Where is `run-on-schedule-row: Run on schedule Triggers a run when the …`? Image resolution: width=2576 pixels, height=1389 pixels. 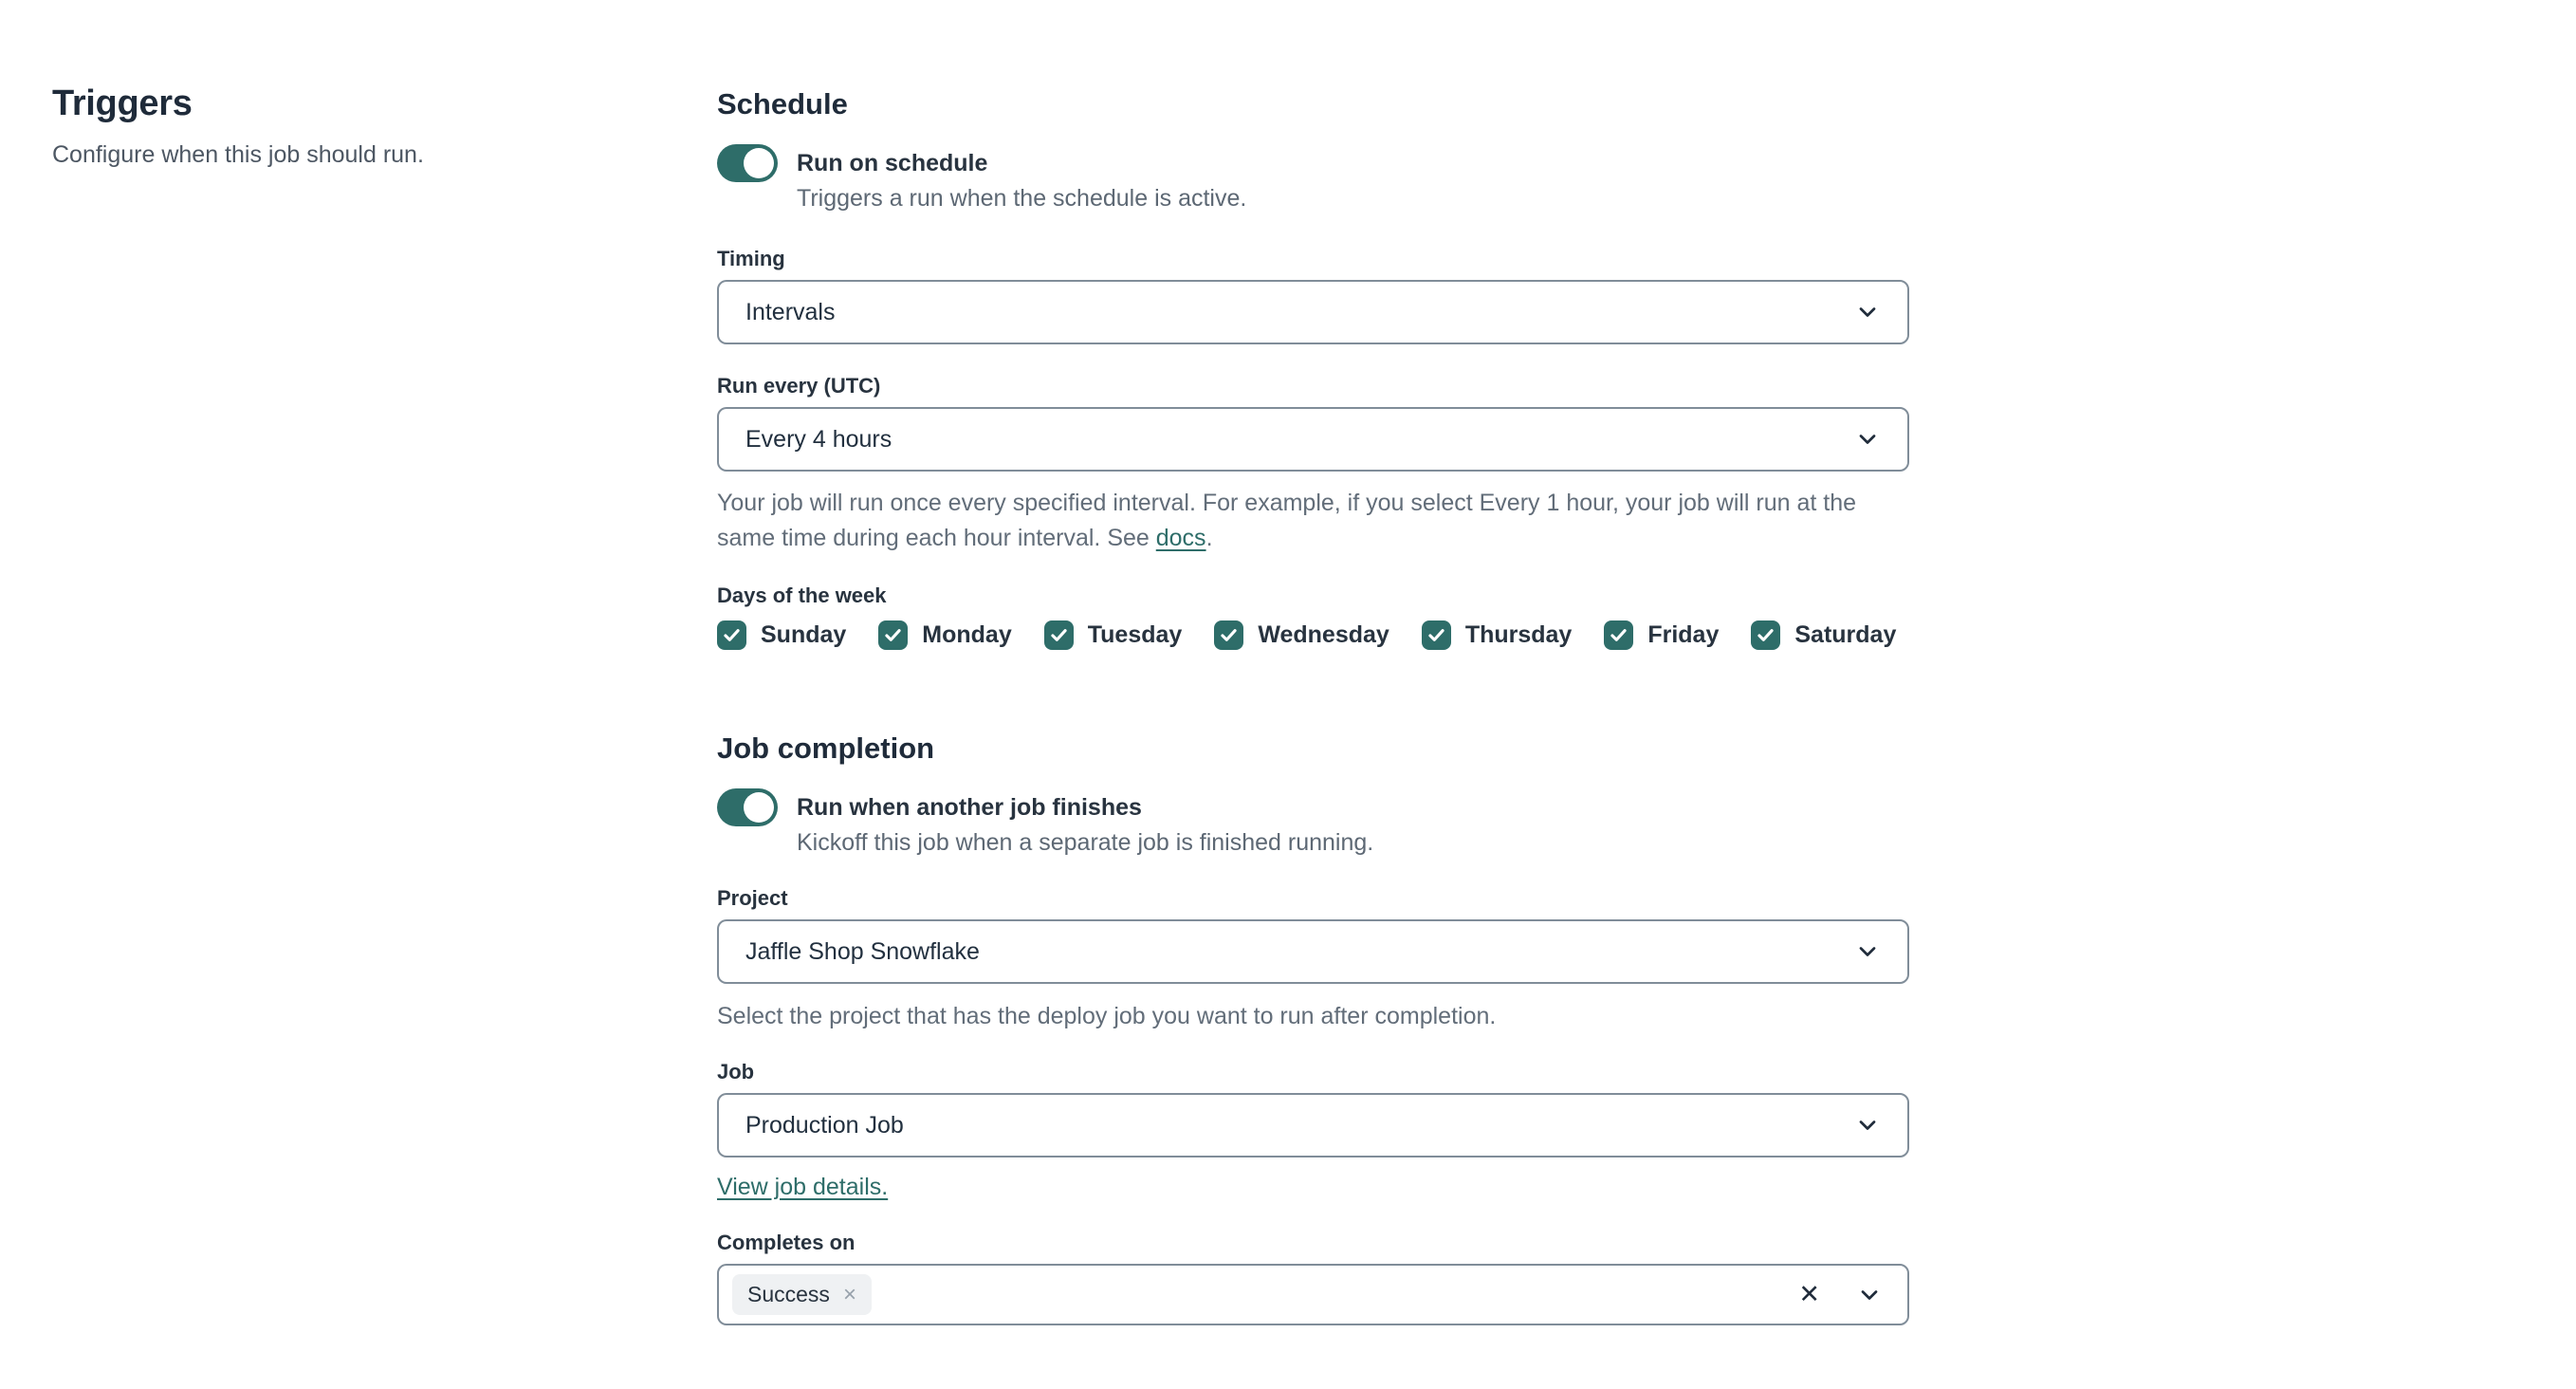 run-on-schedule-row: Run on schedule Triggers a run when the … is located at coordinates (1313, 179).